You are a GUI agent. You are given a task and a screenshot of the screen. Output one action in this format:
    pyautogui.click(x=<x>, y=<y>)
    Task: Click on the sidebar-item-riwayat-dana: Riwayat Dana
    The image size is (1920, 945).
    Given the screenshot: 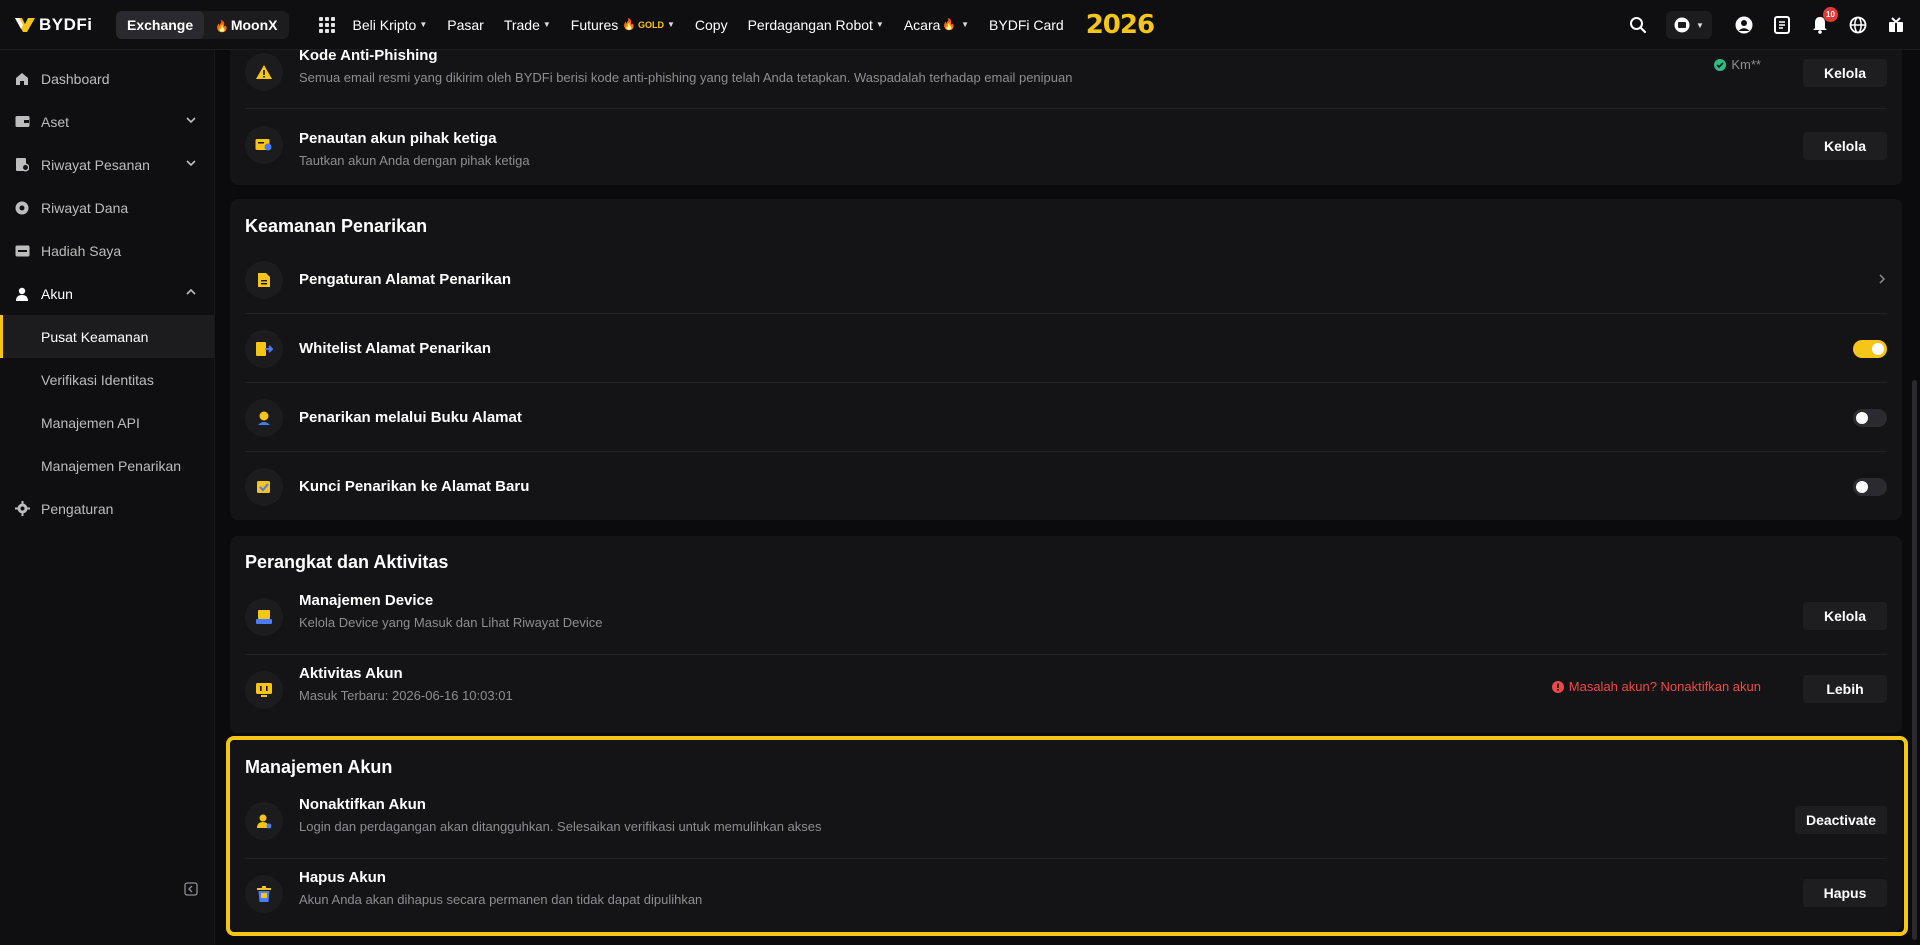 What is the action you would take?
    pyautogui.click(x=107, y=207)
    